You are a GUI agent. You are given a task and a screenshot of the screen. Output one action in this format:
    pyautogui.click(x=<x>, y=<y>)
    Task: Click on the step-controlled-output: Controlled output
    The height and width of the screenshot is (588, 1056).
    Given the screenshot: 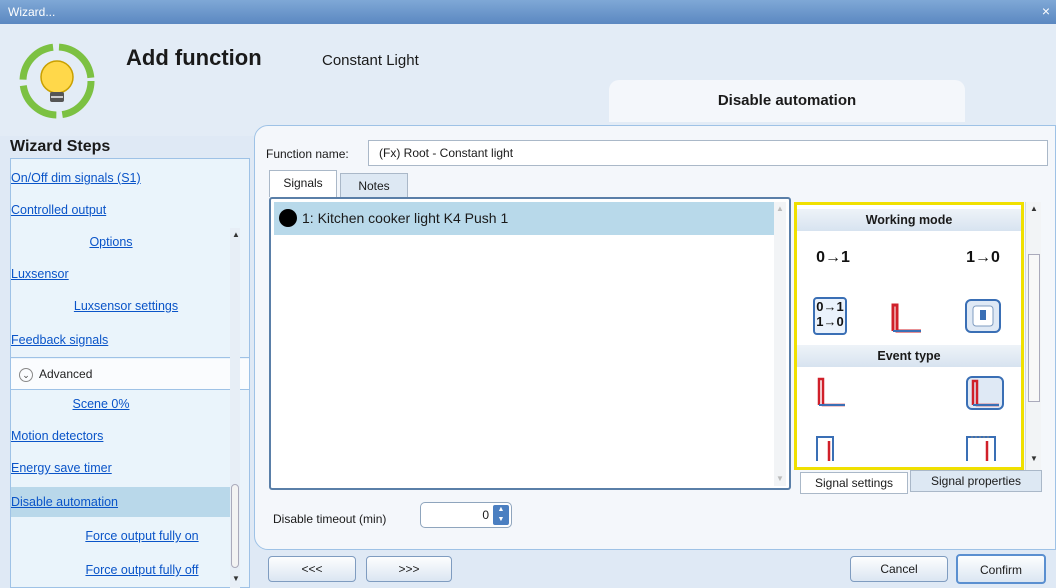 What is the action you would take?
    pyautogui.click(x=130, y=210)
    